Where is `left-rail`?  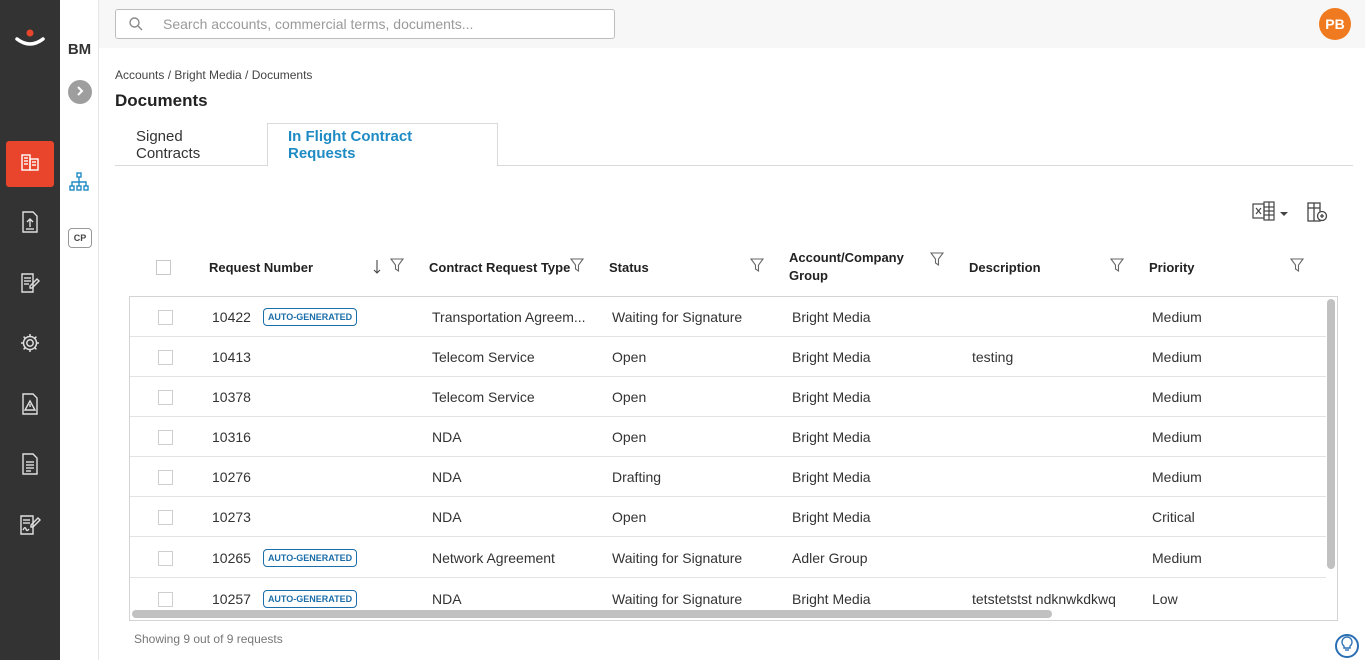 left-rail is located at coordinates (30, 330).